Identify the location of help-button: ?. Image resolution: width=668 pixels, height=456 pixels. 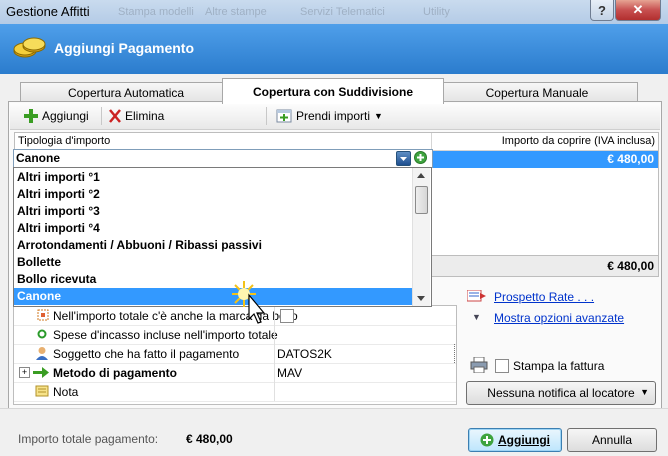
(602, 10).